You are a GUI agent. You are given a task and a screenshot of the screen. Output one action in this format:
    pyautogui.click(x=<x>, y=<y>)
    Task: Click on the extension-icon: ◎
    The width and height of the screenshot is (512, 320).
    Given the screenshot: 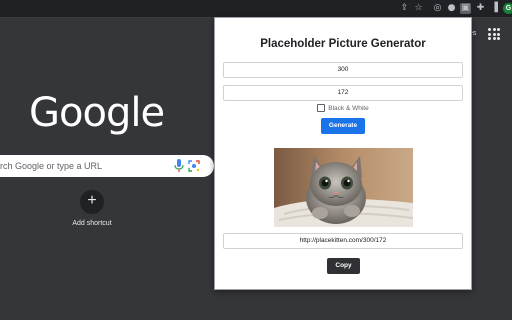 What is the action you would take?
    pyautogui.click(x=437, y=8)
    